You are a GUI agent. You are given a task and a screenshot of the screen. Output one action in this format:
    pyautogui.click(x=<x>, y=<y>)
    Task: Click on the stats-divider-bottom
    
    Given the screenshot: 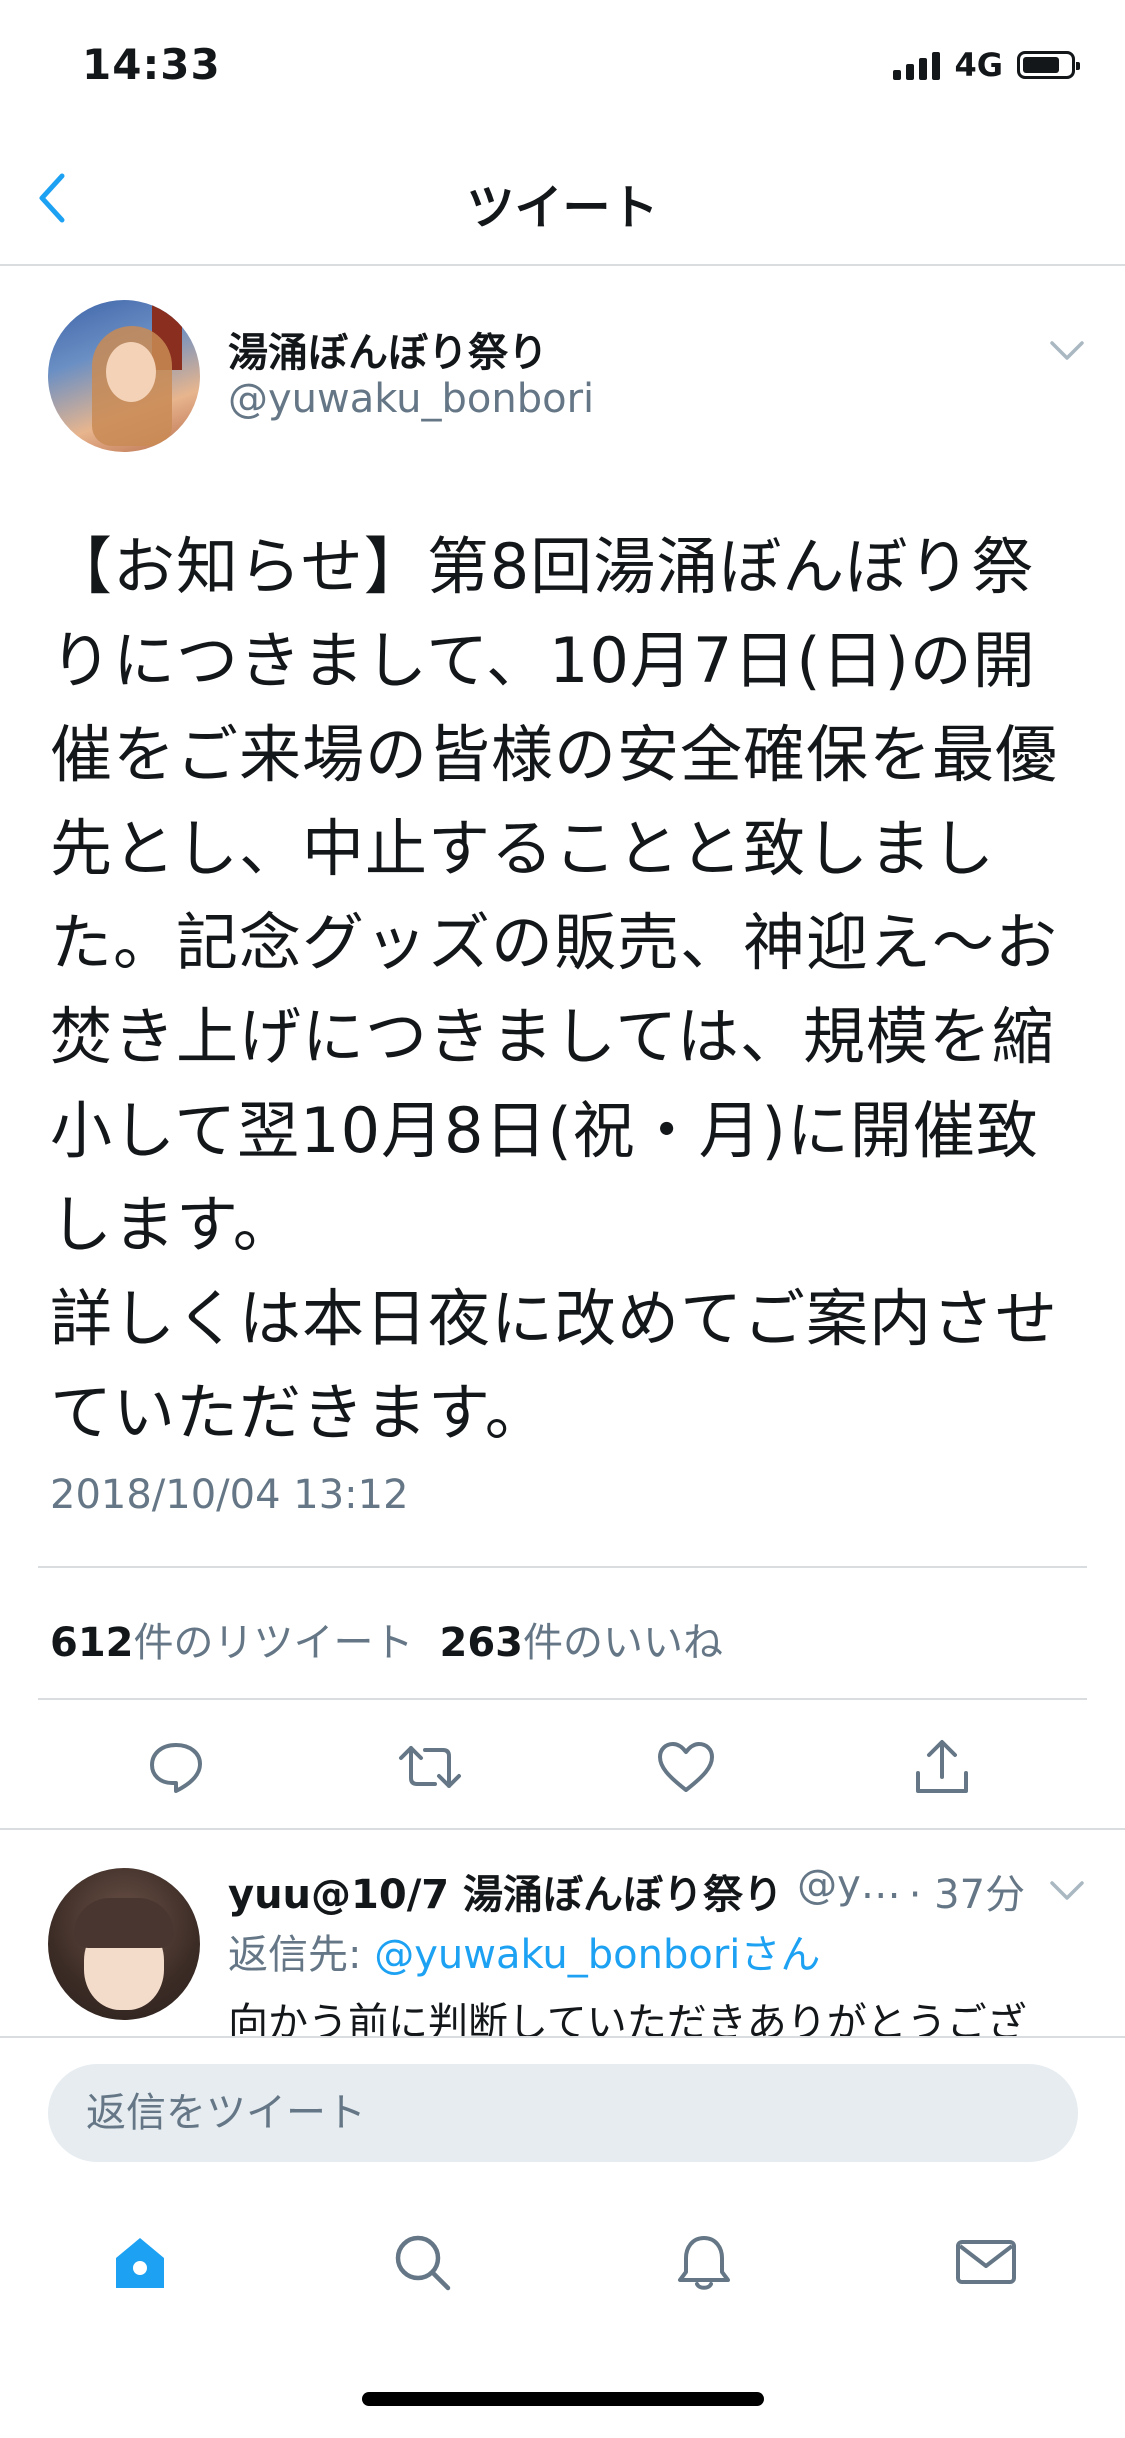 What is the action you would take?
    pyautogui.click(x=562, y=1699)
    